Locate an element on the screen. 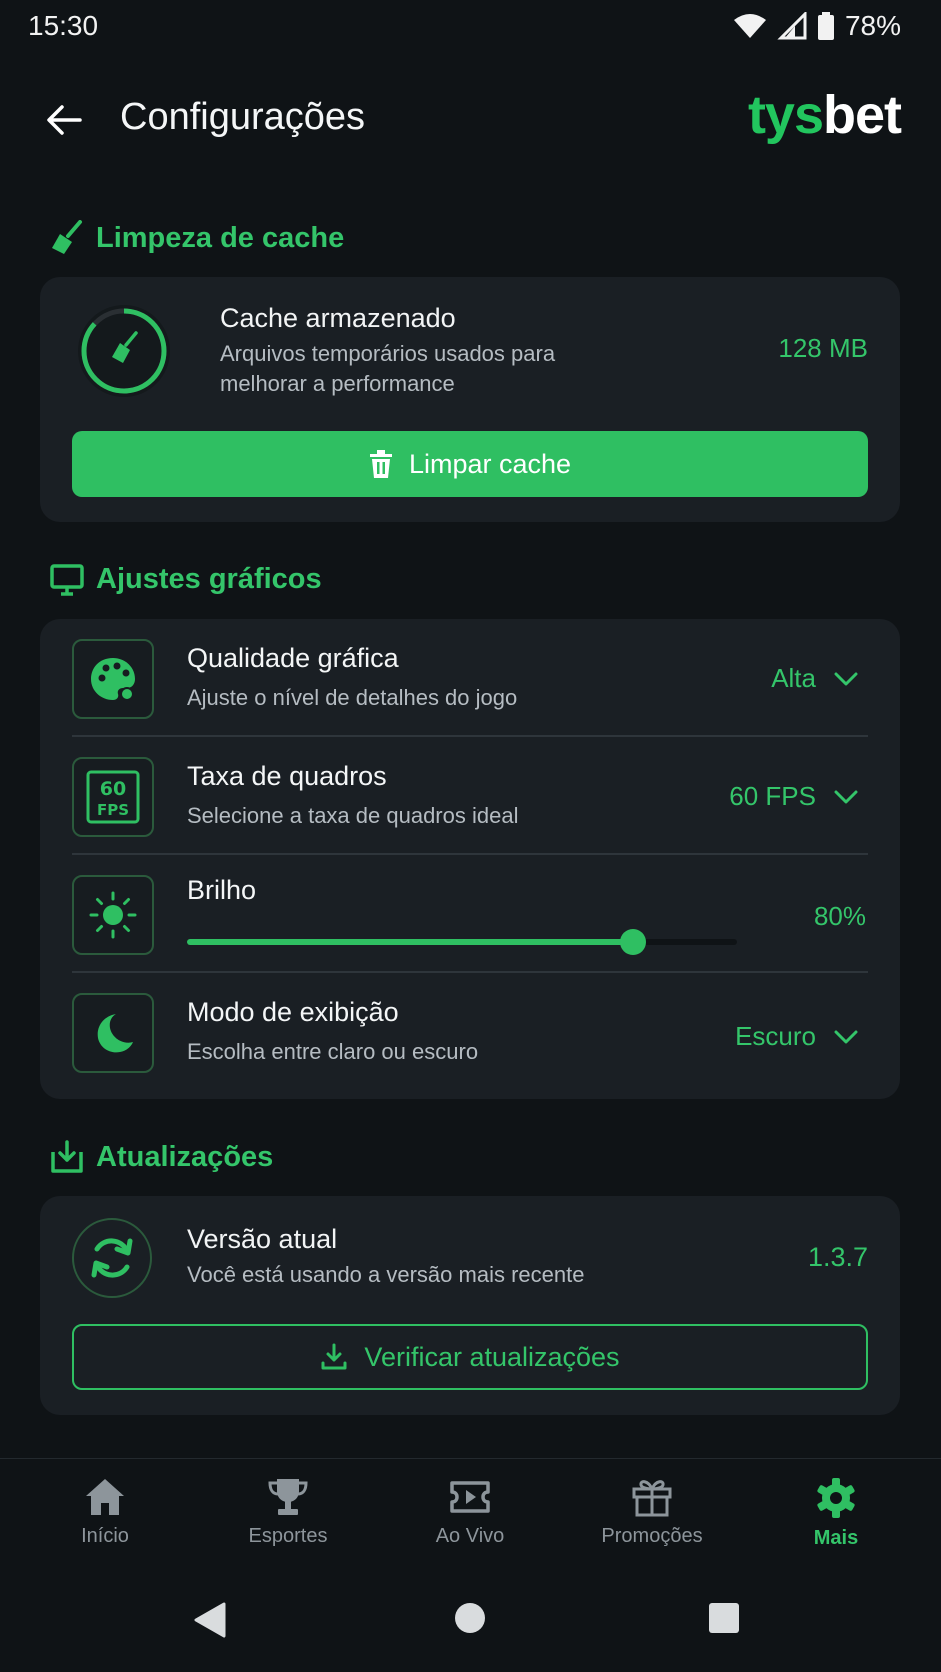  nav-item-promocoes: Promoções is located at coordinates (652, 1512).